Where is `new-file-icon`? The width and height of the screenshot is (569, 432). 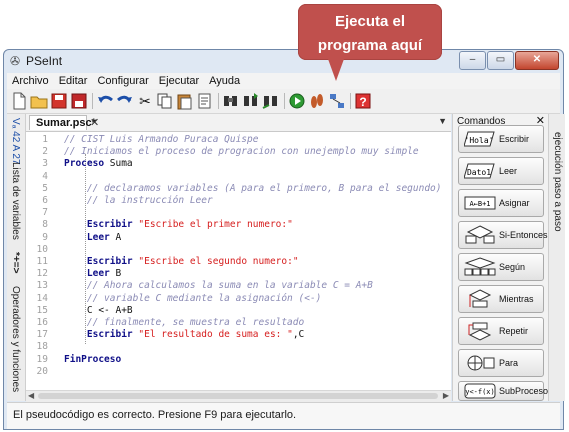 new-file-icon is located at coordinates (19, 101).